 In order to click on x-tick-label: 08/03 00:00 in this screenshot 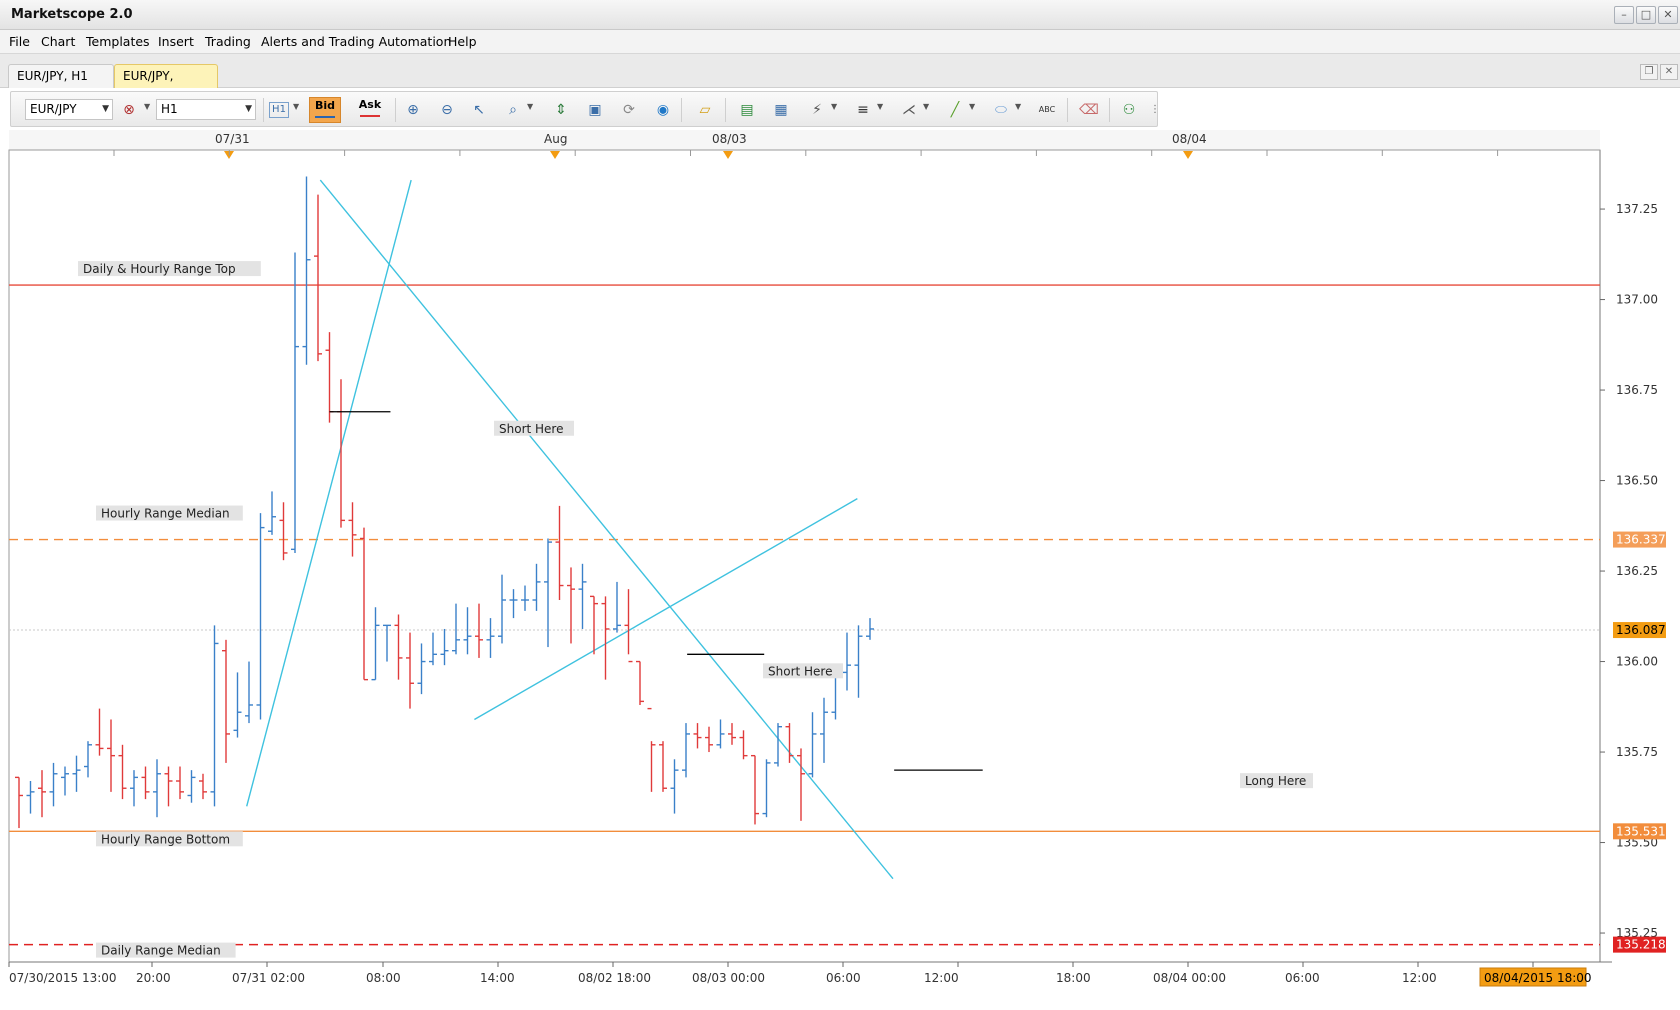, I will do `click(728, 978)`.